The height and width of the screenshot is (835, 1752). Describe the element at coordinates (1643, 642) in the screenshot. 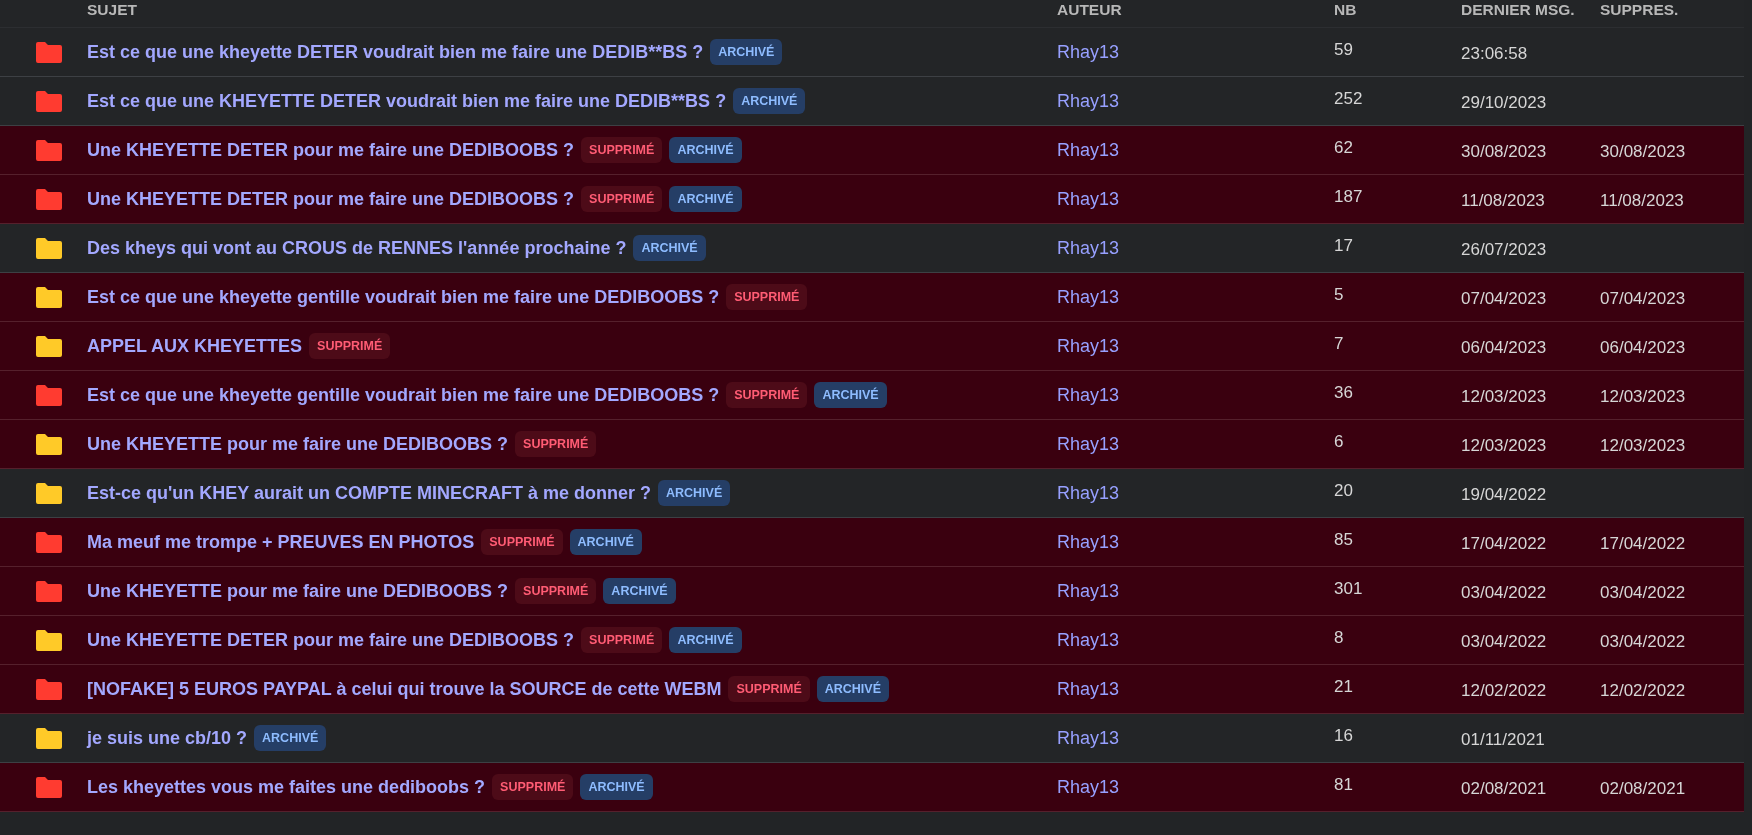

I see `deletion-date: 03/04/2022` at that location.